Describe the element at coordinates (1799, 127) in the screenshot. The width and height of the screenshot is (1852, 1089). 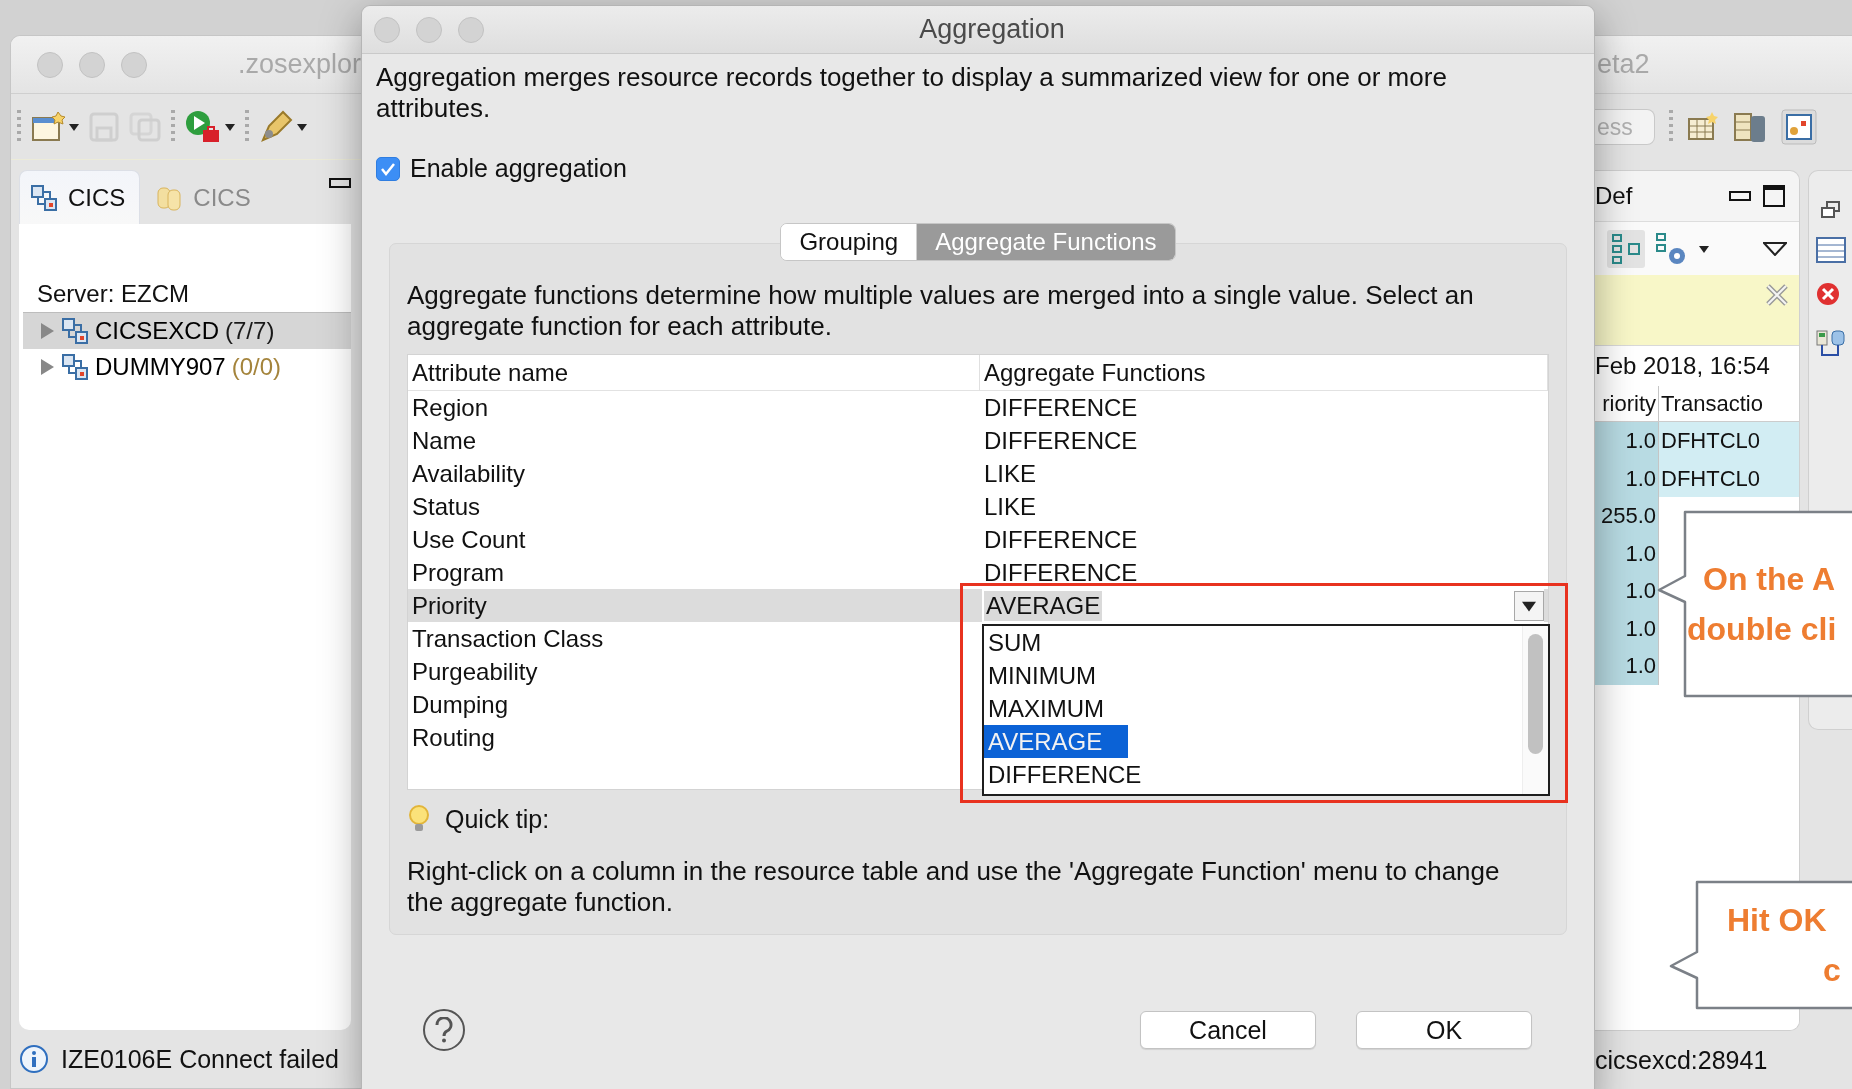
I see `perspective-icon` at that location.